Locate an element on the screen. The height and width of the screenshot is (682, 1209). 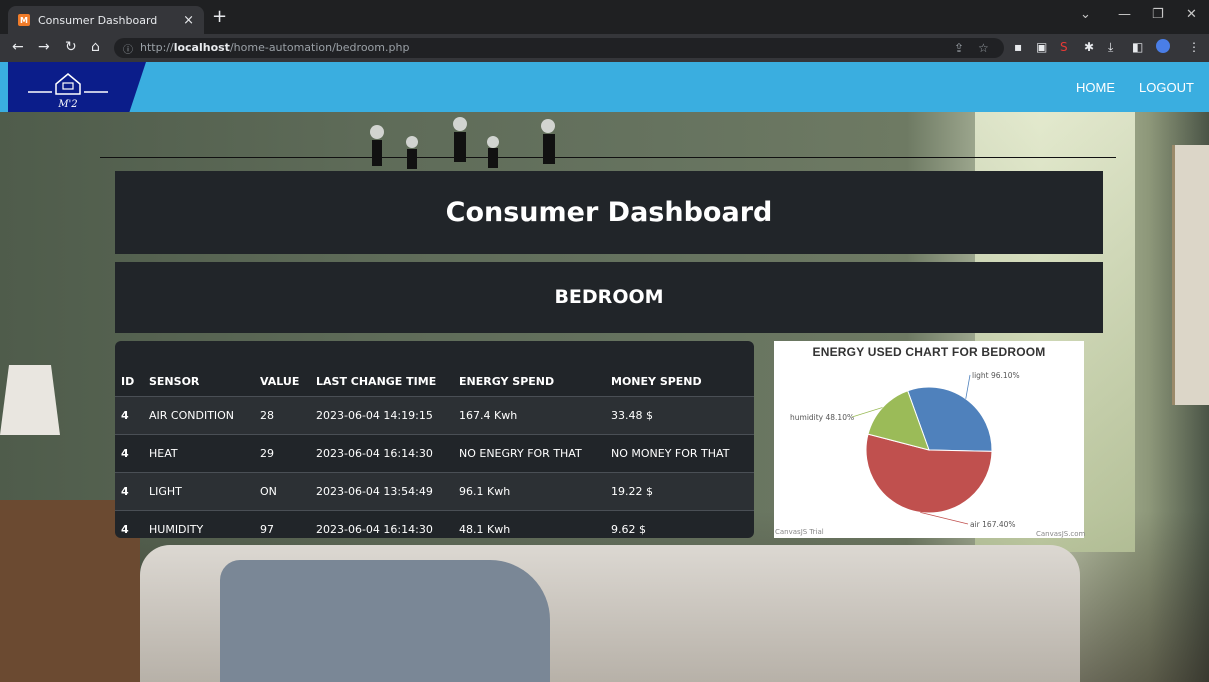
cell-value: 97 is located at coordinates (282, 529).